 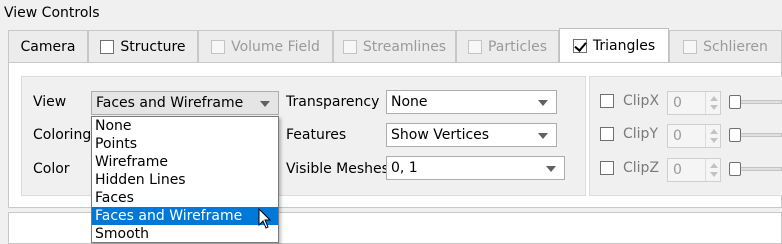 What do you see at coordinates (440, 135) in the screenshot?
I see `features-select-value: Show Vertices` at bounding box center [440, 135].